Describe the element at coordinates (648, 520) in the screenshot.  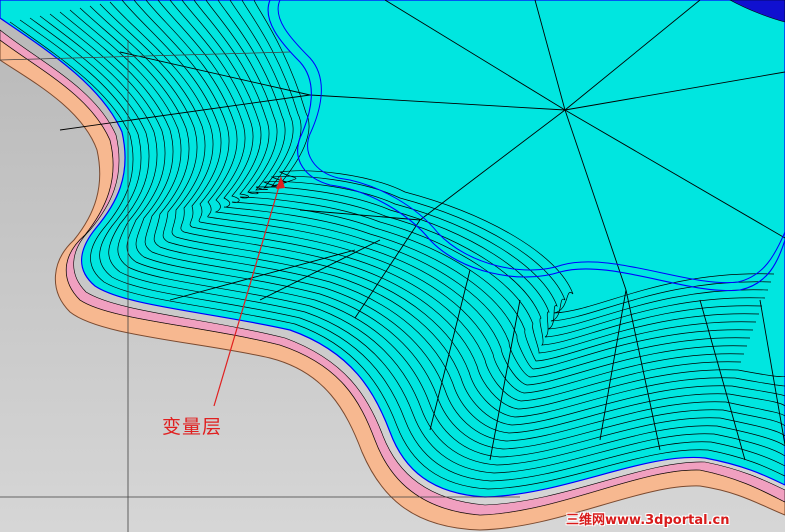
I see `watermark-text: 三维网www.3dportal.cn` at that location.